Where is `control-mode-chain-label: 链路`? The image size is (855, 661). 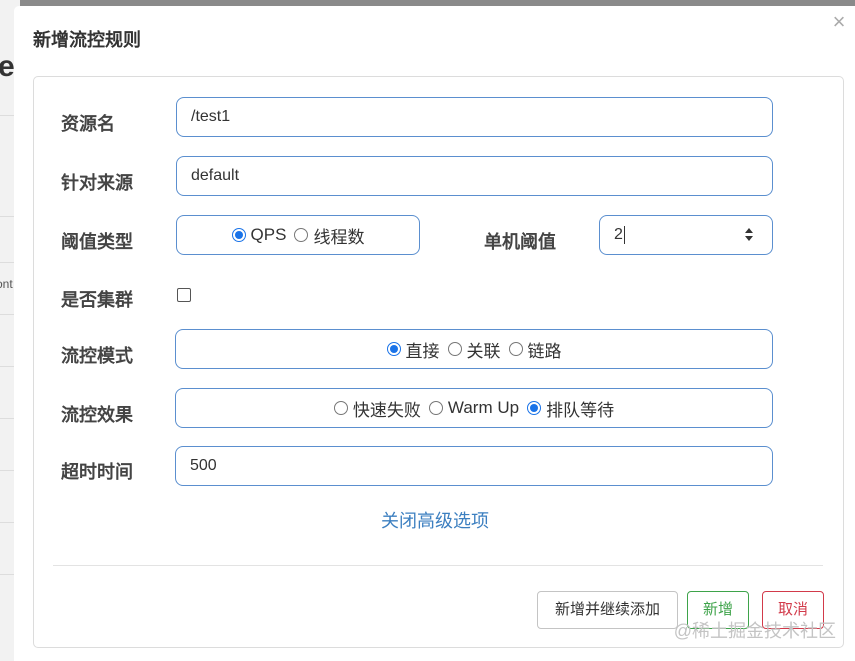 control-mode-chain-label: 链路 is located at coordinates (544, 351).